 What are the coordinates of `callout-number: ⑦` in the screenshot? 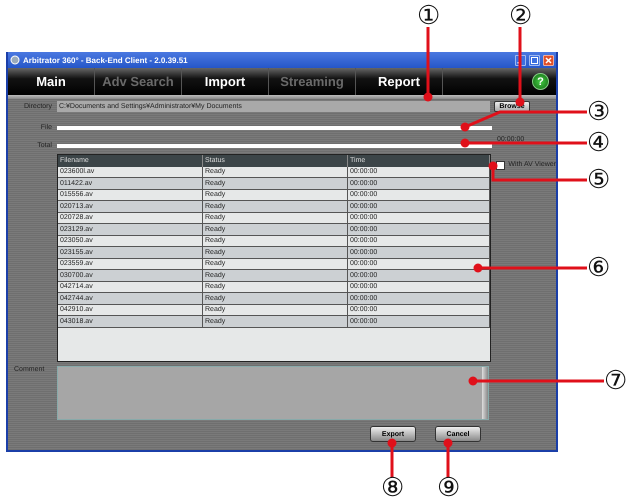 It's located at (615, 381).